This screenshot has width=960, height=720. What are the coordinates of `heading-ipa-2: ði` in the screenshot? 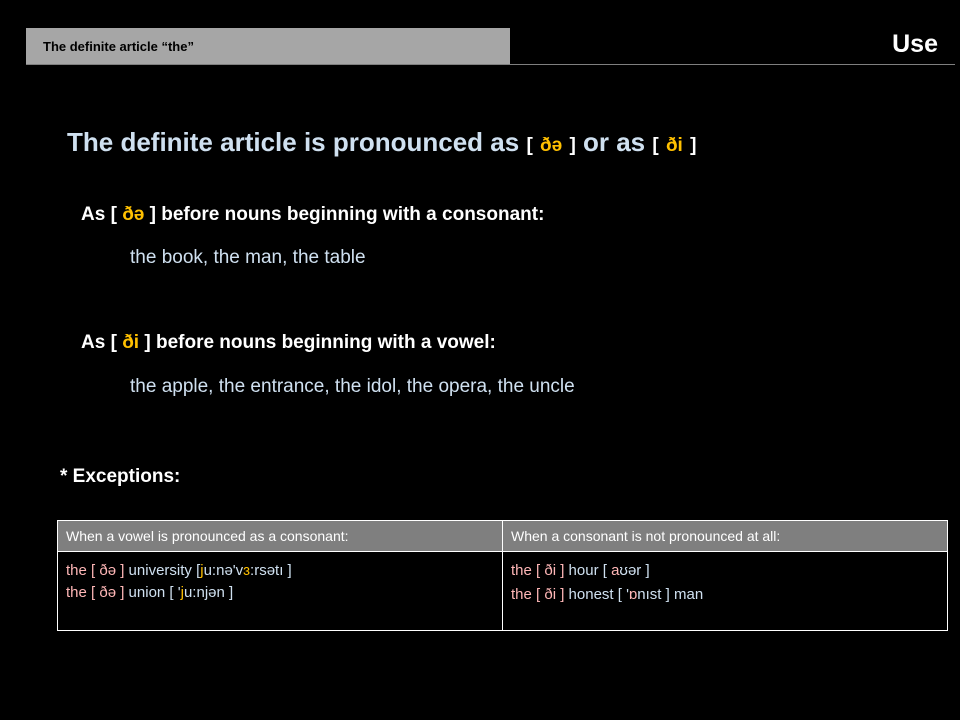 It's located at (674, 145).